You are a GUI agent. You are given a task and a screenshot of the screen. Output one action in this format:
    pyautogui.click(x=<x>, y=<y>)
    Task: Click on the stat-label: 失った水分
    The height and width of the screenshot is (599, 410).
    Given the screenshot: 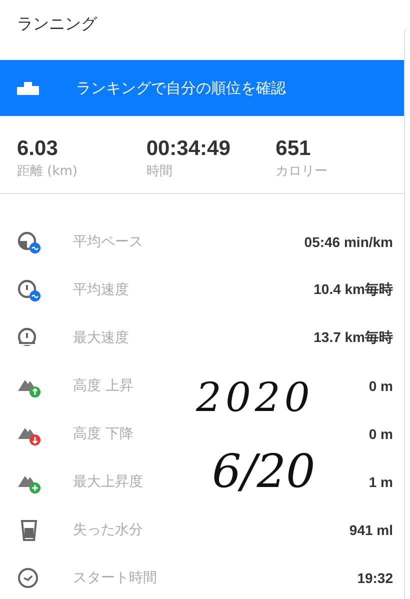 What is the action you would take?
    pyautogui.click(x=108, y=530)
    